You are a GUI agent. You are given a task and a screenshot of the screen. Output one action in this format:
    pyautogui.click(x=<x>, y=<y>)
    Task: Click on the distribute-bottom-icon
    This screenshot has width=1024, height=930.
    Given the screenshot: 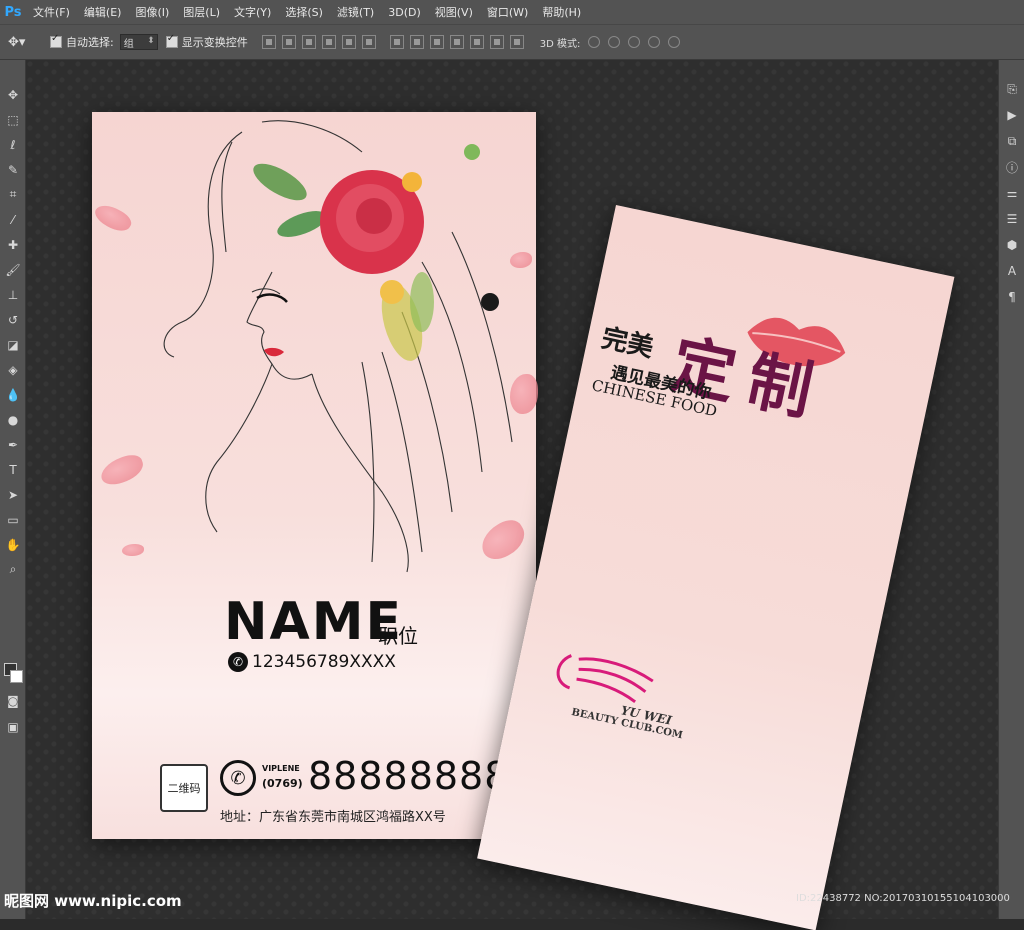 What is the action you would take?
    pyautogui.click(x=436, y=42)
    